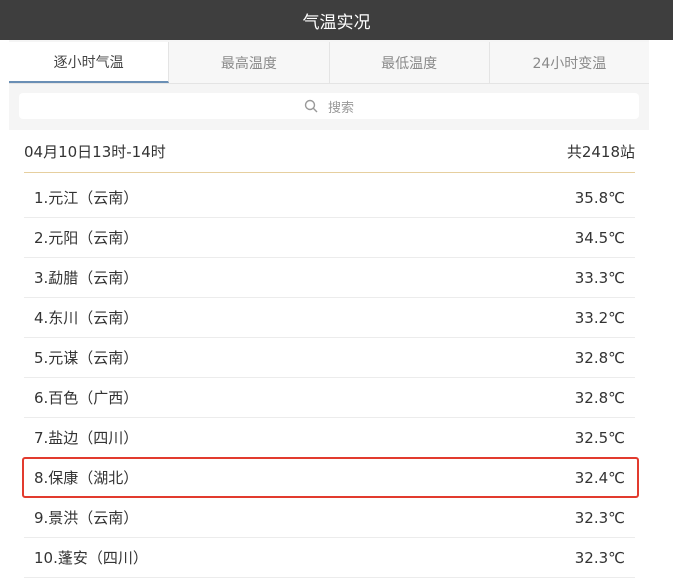  I want to click on station-temperature: 35.8℃, so click(599, 197).